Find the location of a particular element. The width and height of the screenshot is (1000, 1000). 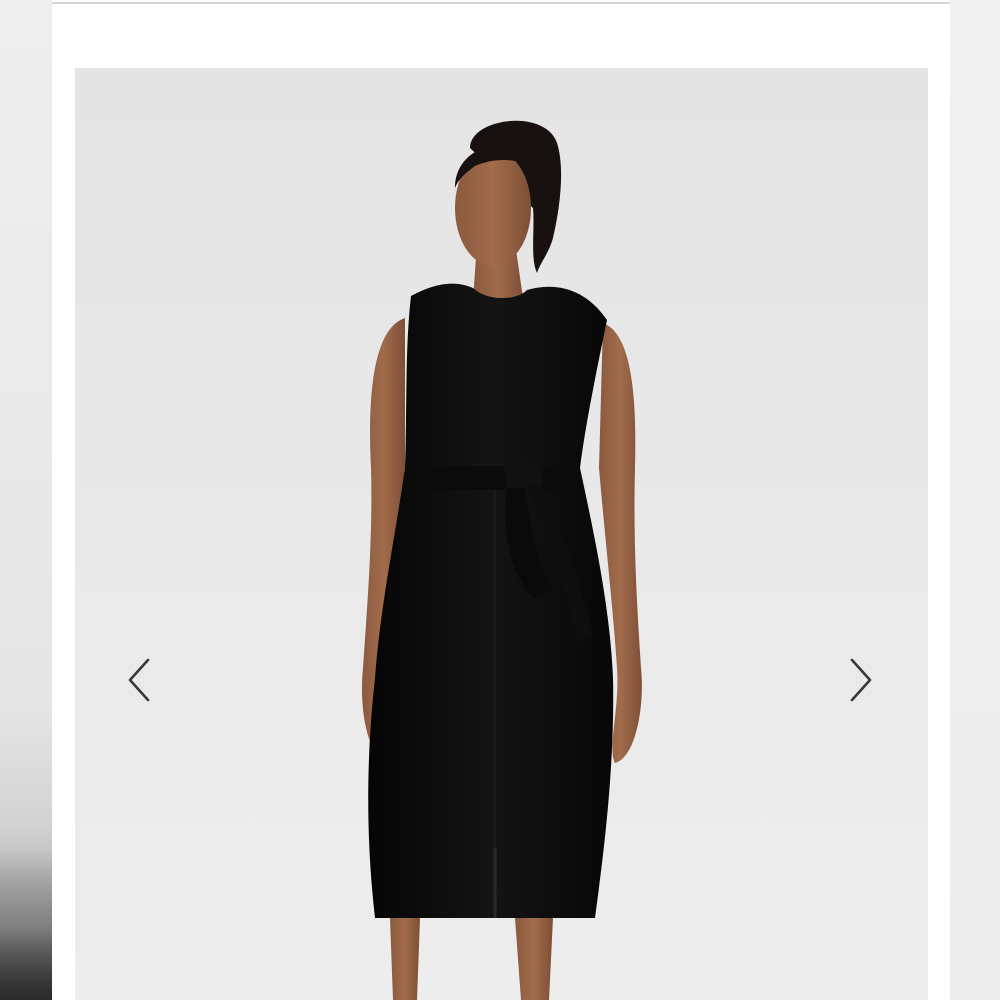

right-edge is located at coordinates (975, 500).